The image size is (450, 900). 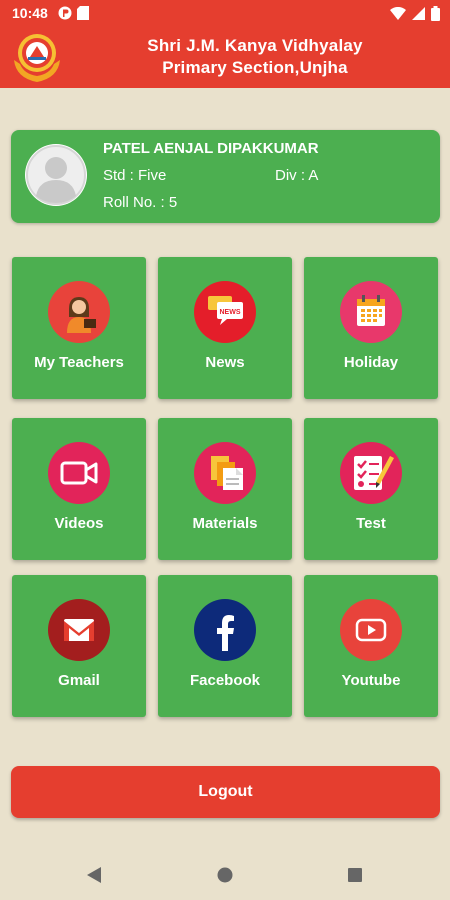 I want to click on tile-videos: Videos, so click(x=79, y=489).